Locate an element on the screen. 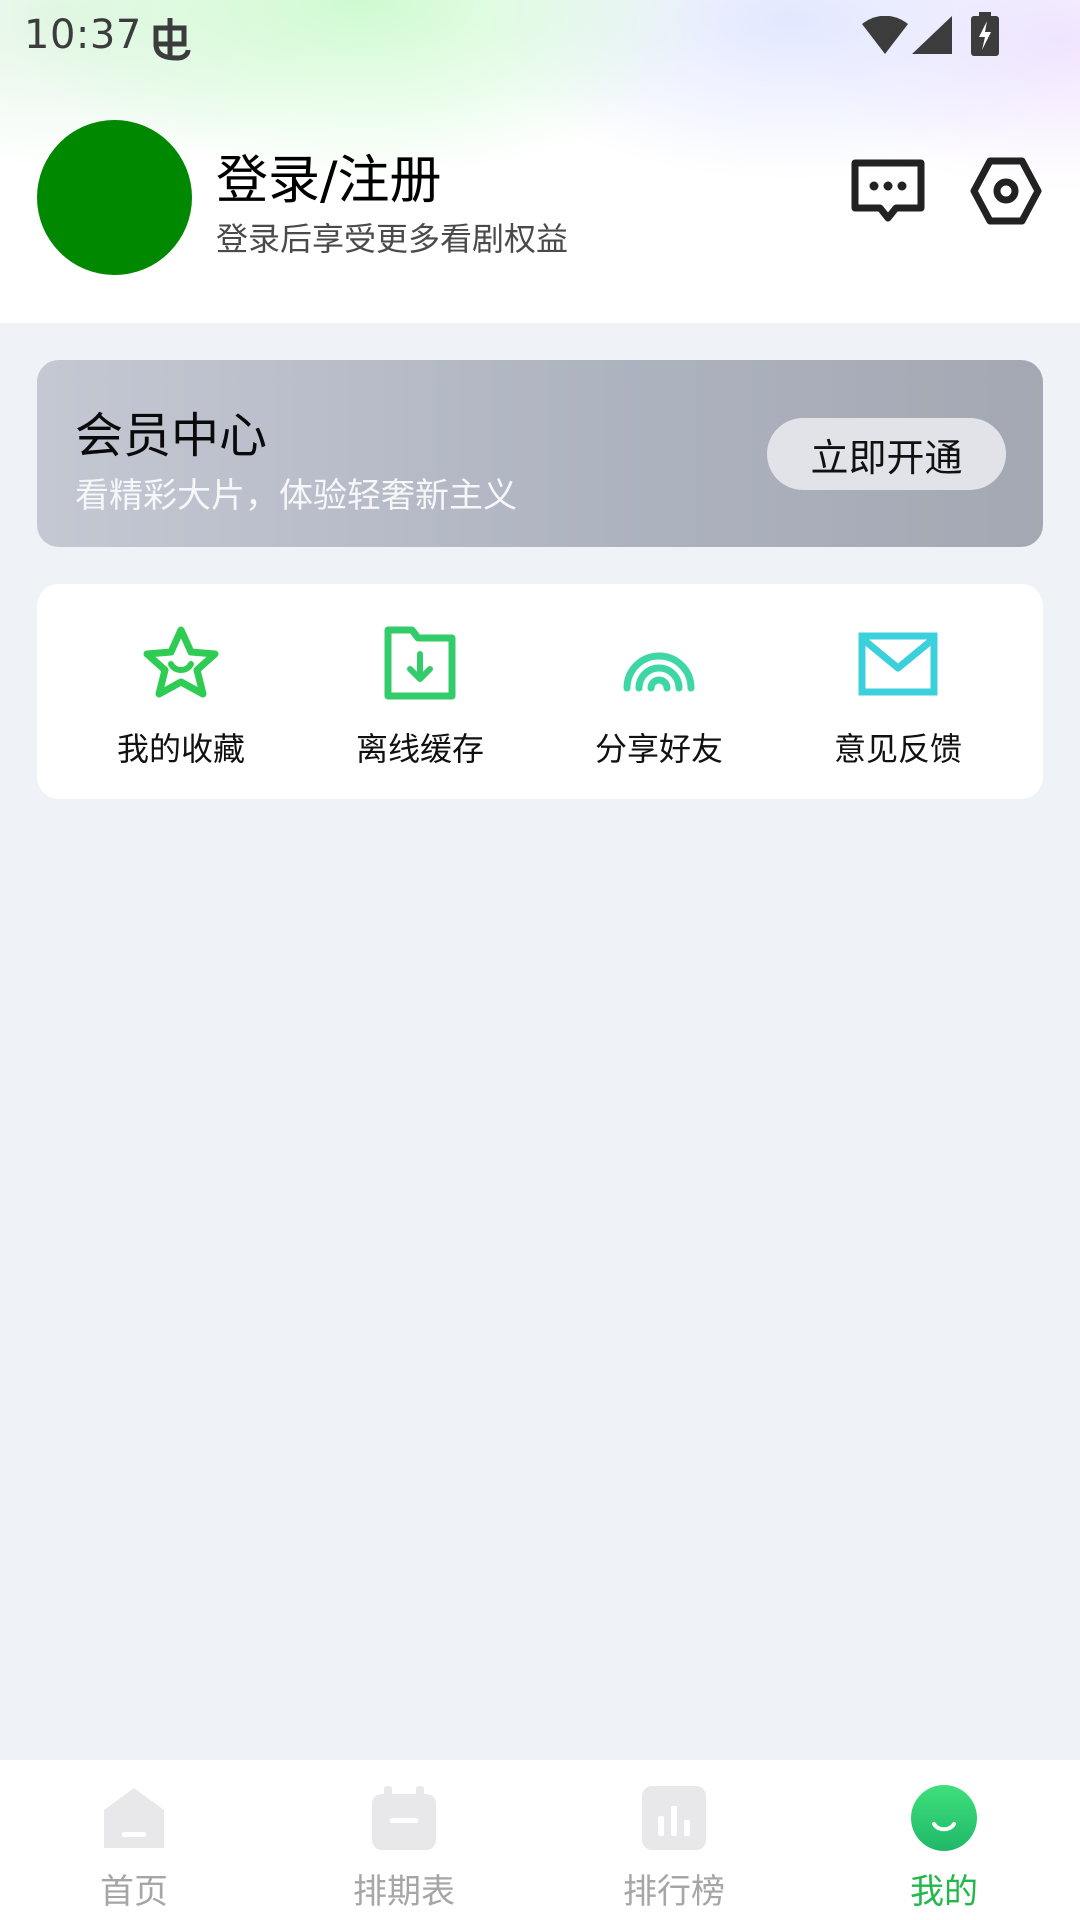 The width and height of the screenshot is (1080, 1920). tab-home-label: 首页 is located at coordinates (134, 1892).